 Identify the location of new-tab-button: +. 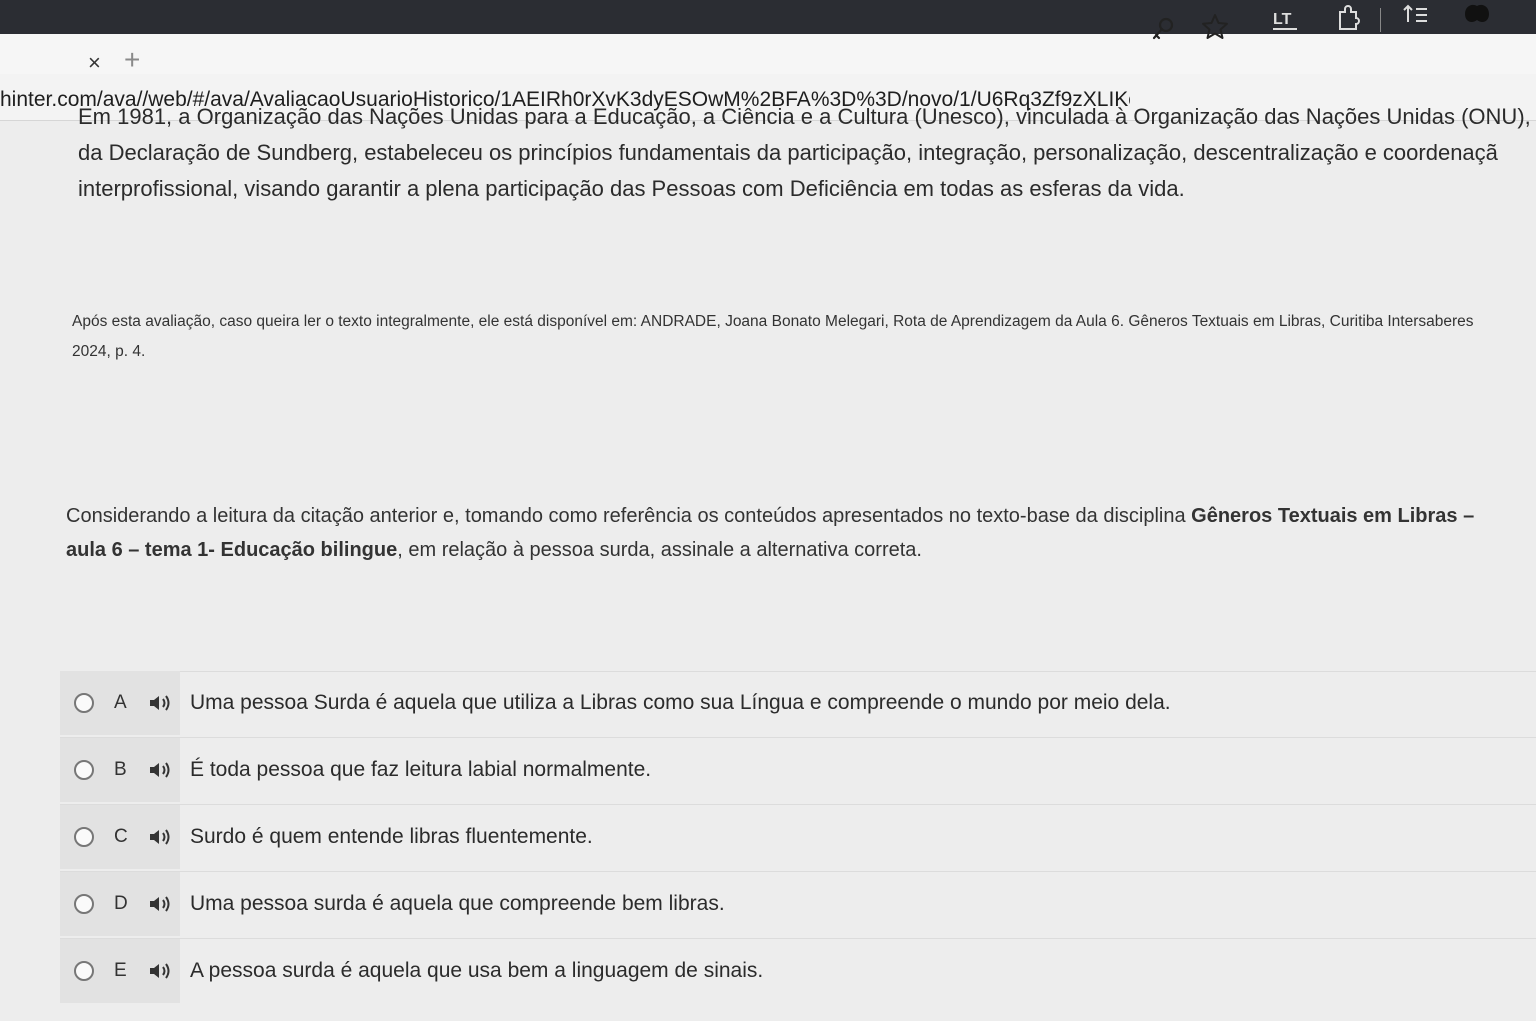
(132, 60).